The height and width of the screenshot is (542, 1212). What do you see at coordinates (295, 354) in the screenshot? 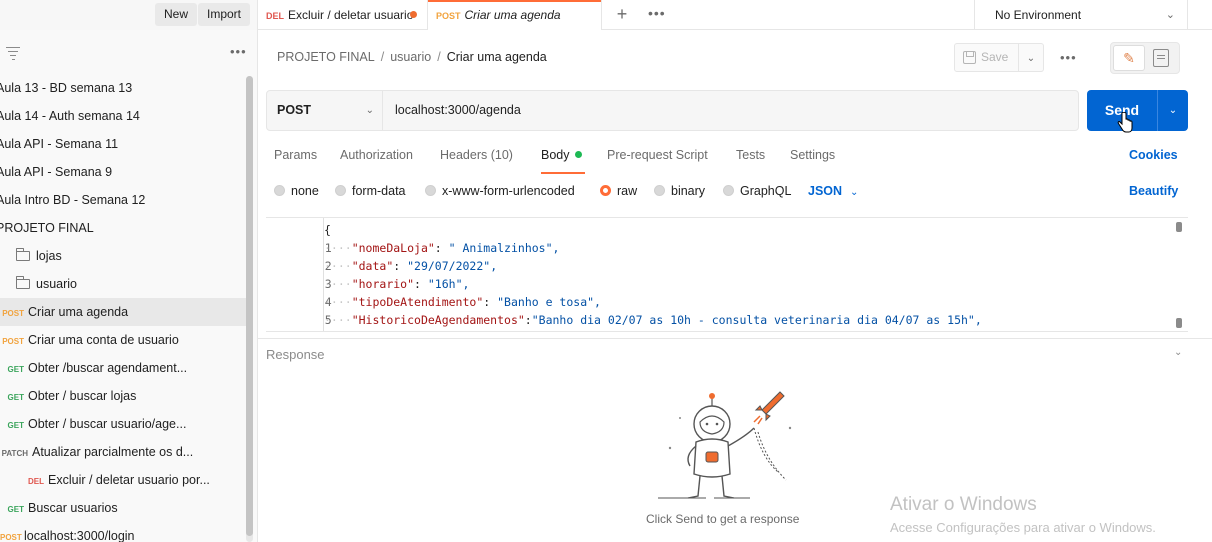
I see `response-title: Response` at bounding box center [295, 354].